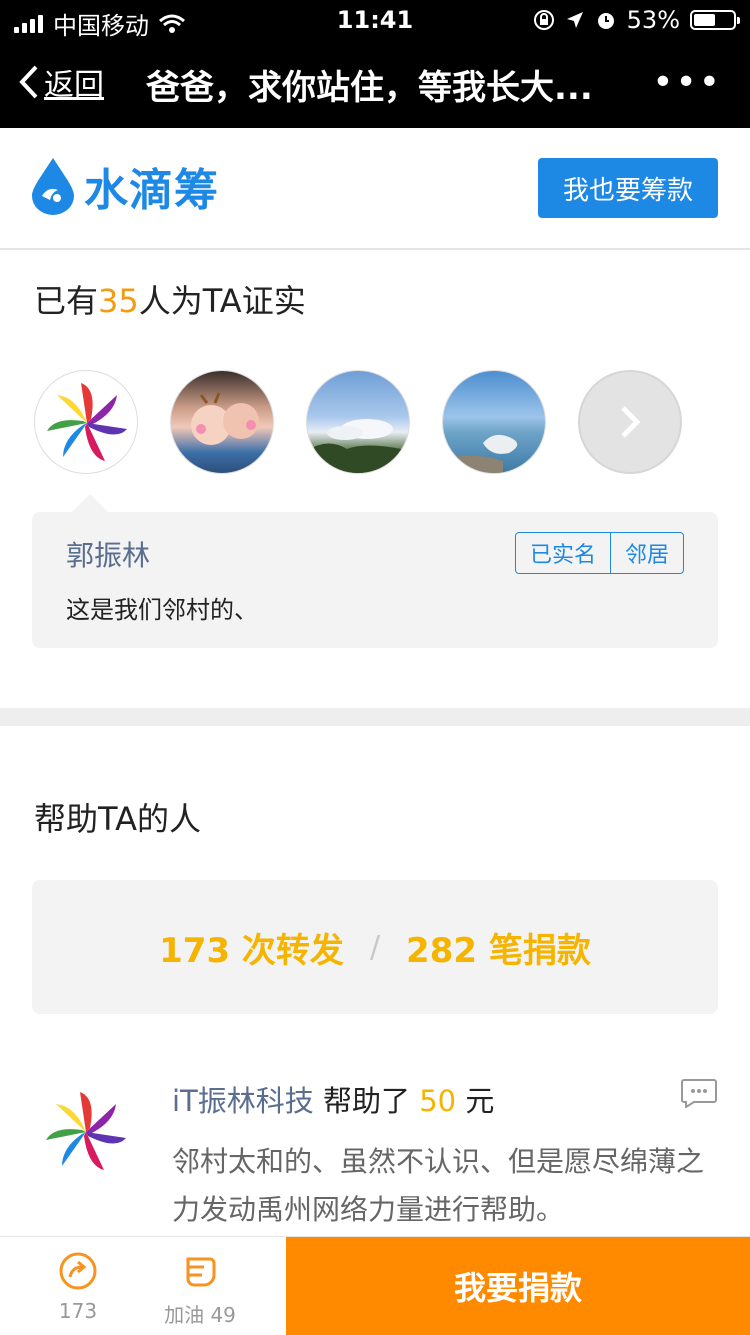 The height and width of the screenshot is (1335, 750). Describe the element at coordinates (117, 819) in the screenshot. I see `helpers-title: 帮助TA的人` at that location.